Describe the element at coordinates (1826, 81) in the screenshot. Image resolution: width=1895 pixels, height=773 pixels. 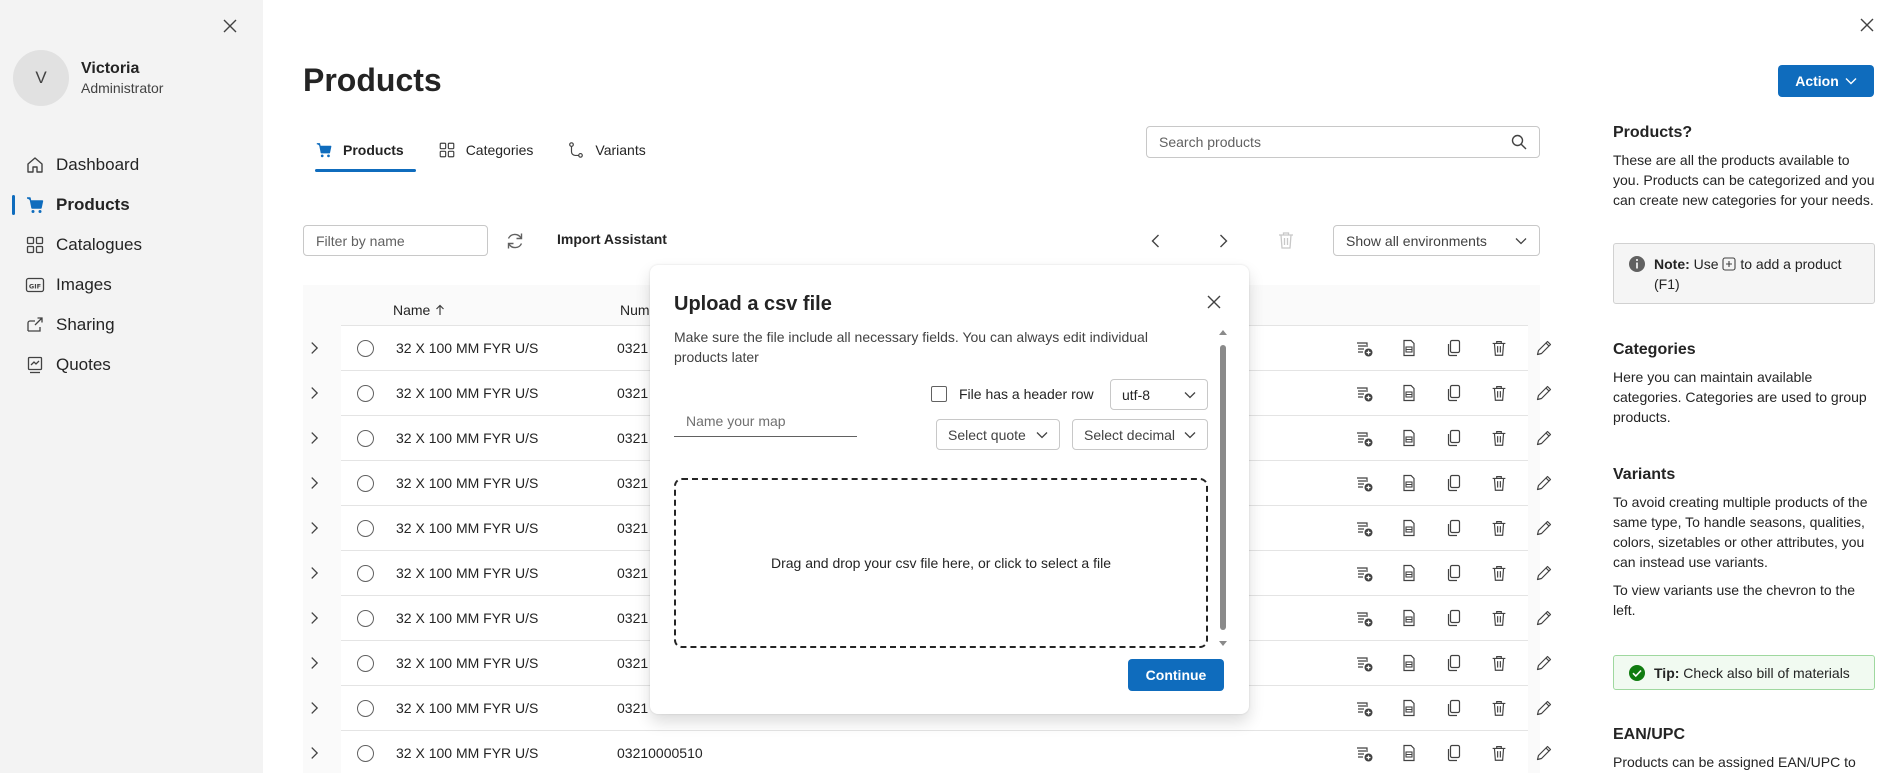
I see `action-button: Action` at that location.